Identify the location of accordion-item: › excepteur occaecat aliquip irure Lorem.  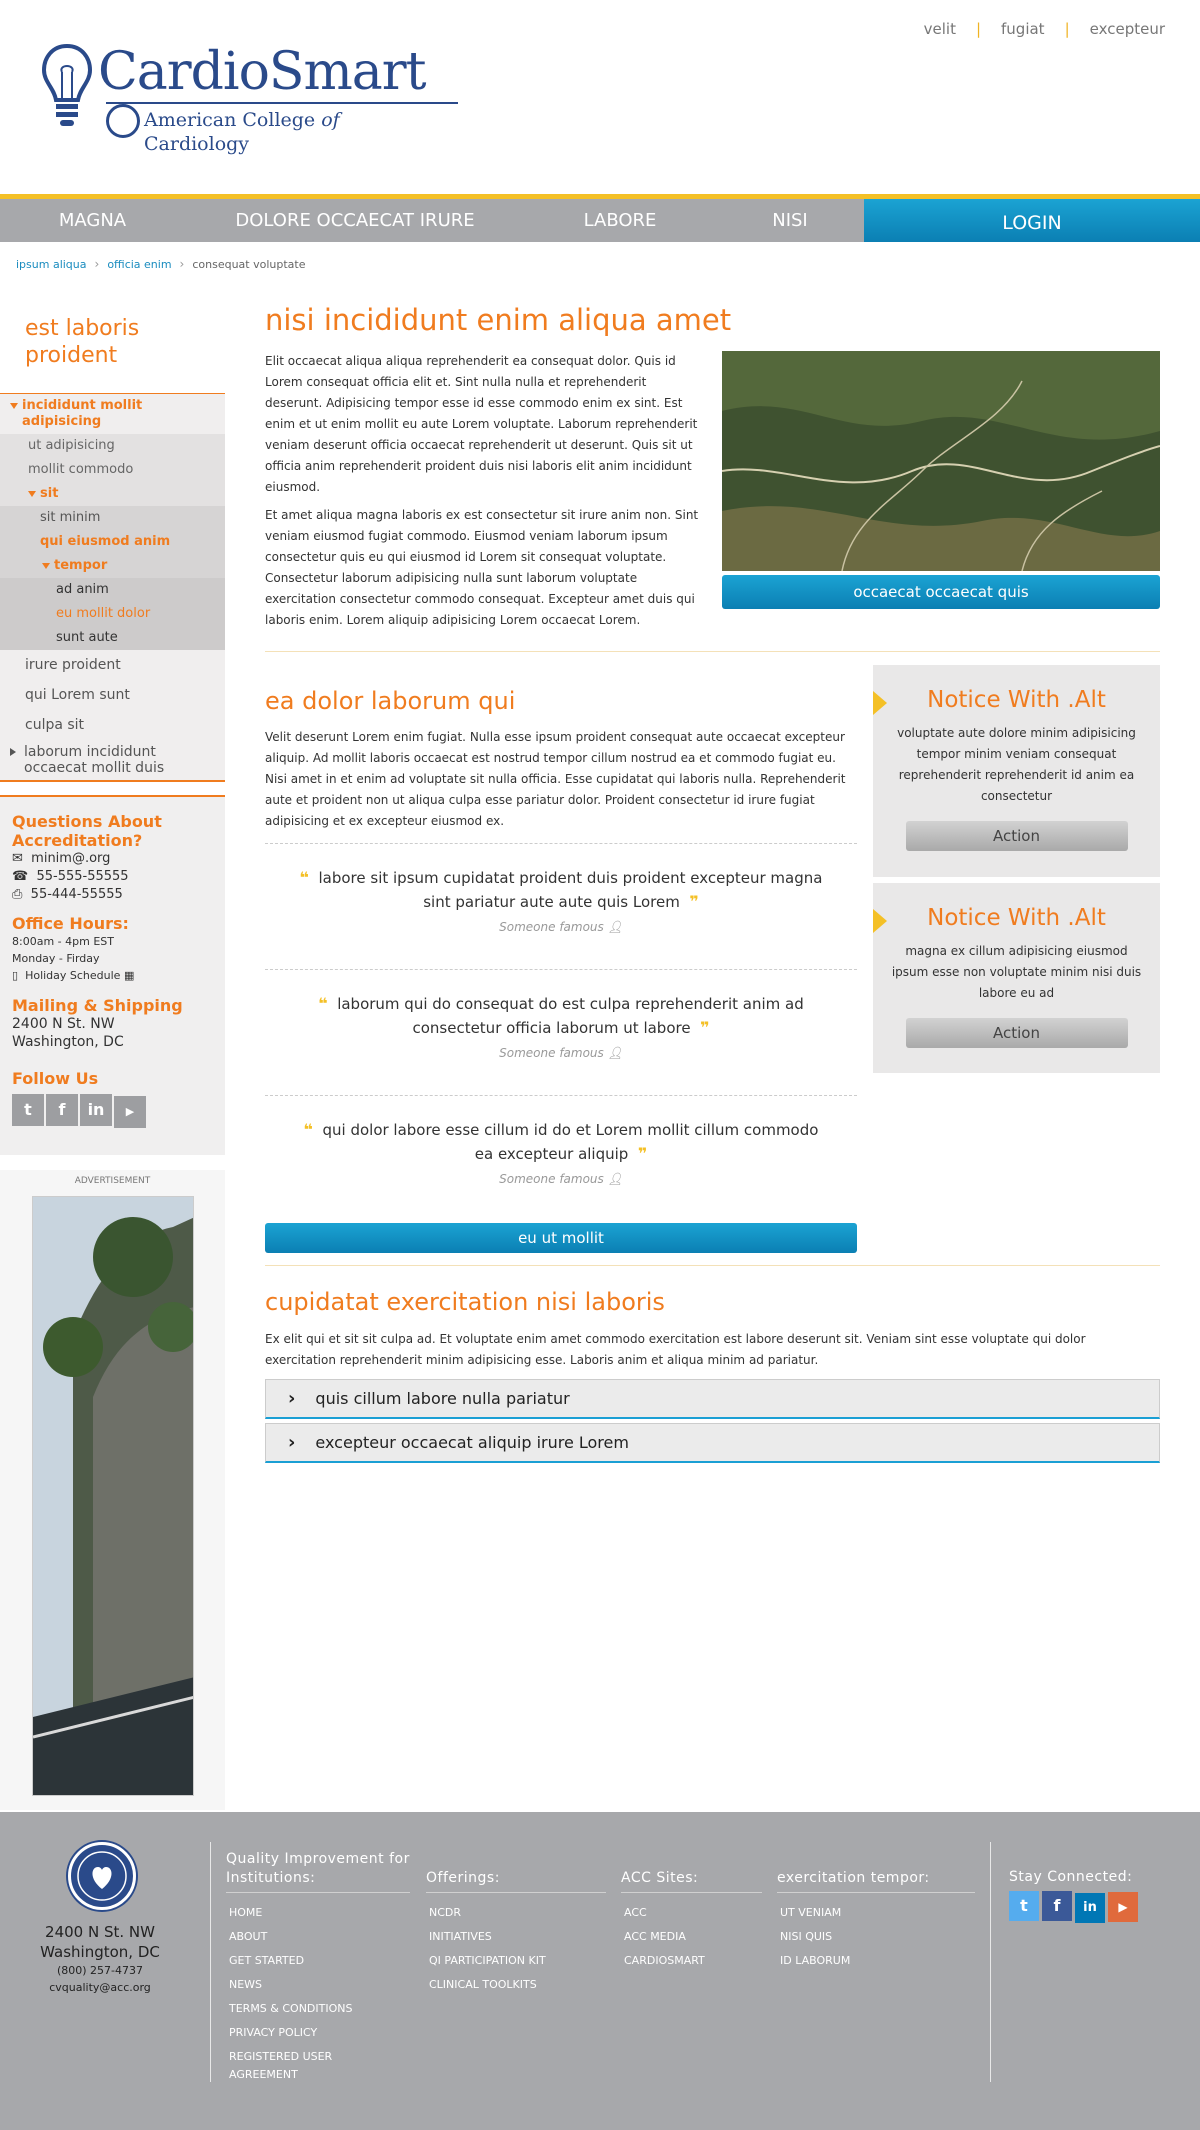
(712, 1443).